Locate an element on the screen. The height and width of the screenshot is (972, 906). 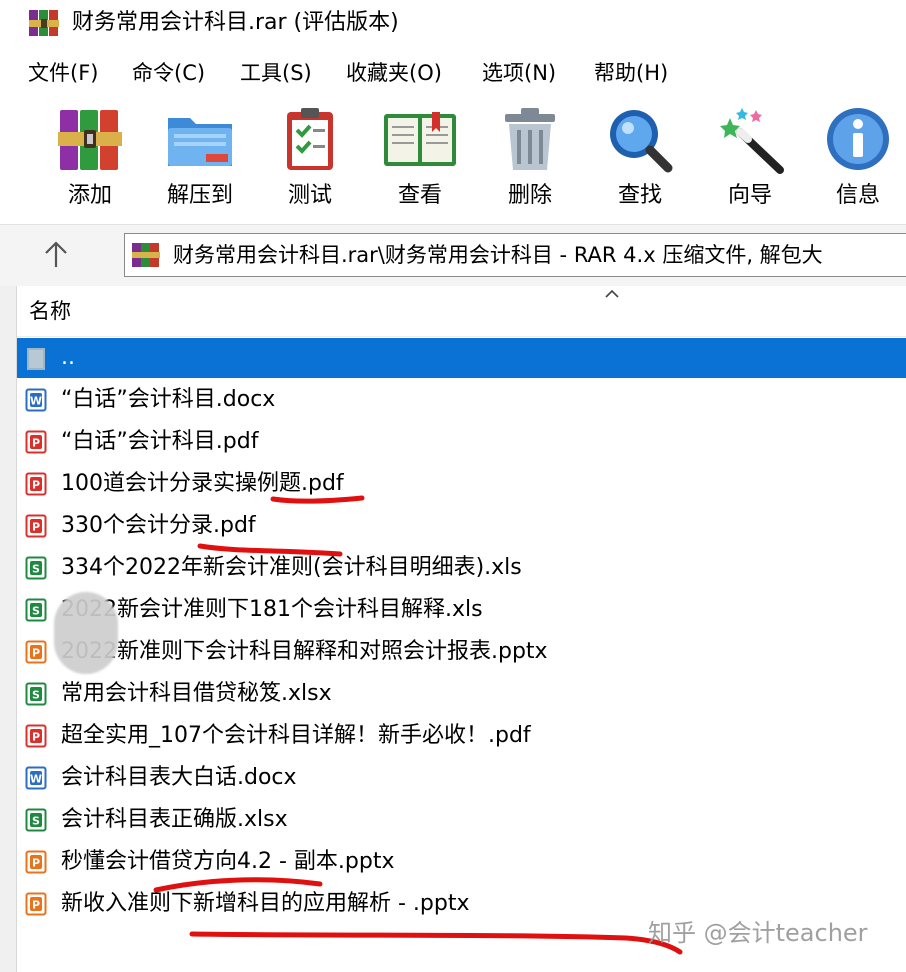
file-row: P 100道会计分录实操例题.pdf is located at coordinates (461, 484).